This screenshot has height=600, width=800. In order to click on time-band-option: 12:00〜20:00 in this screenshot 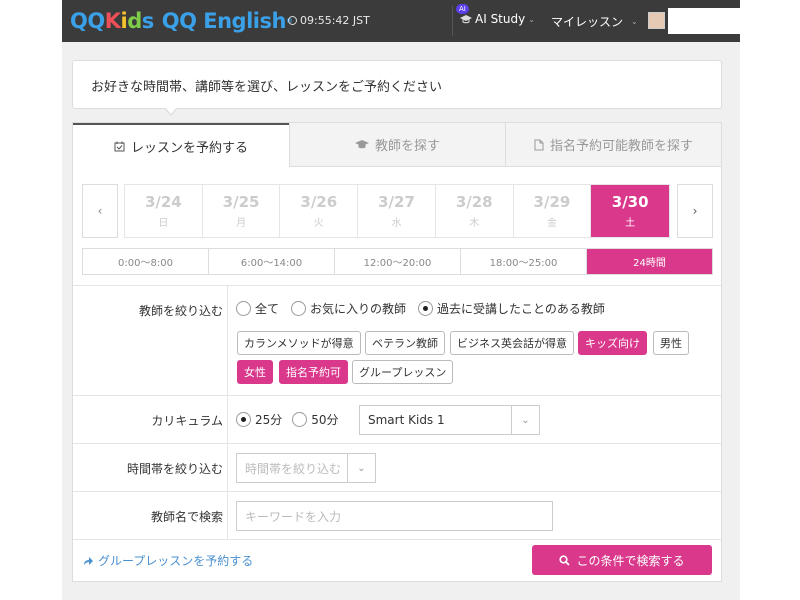, I will do `click(398, 261)`.